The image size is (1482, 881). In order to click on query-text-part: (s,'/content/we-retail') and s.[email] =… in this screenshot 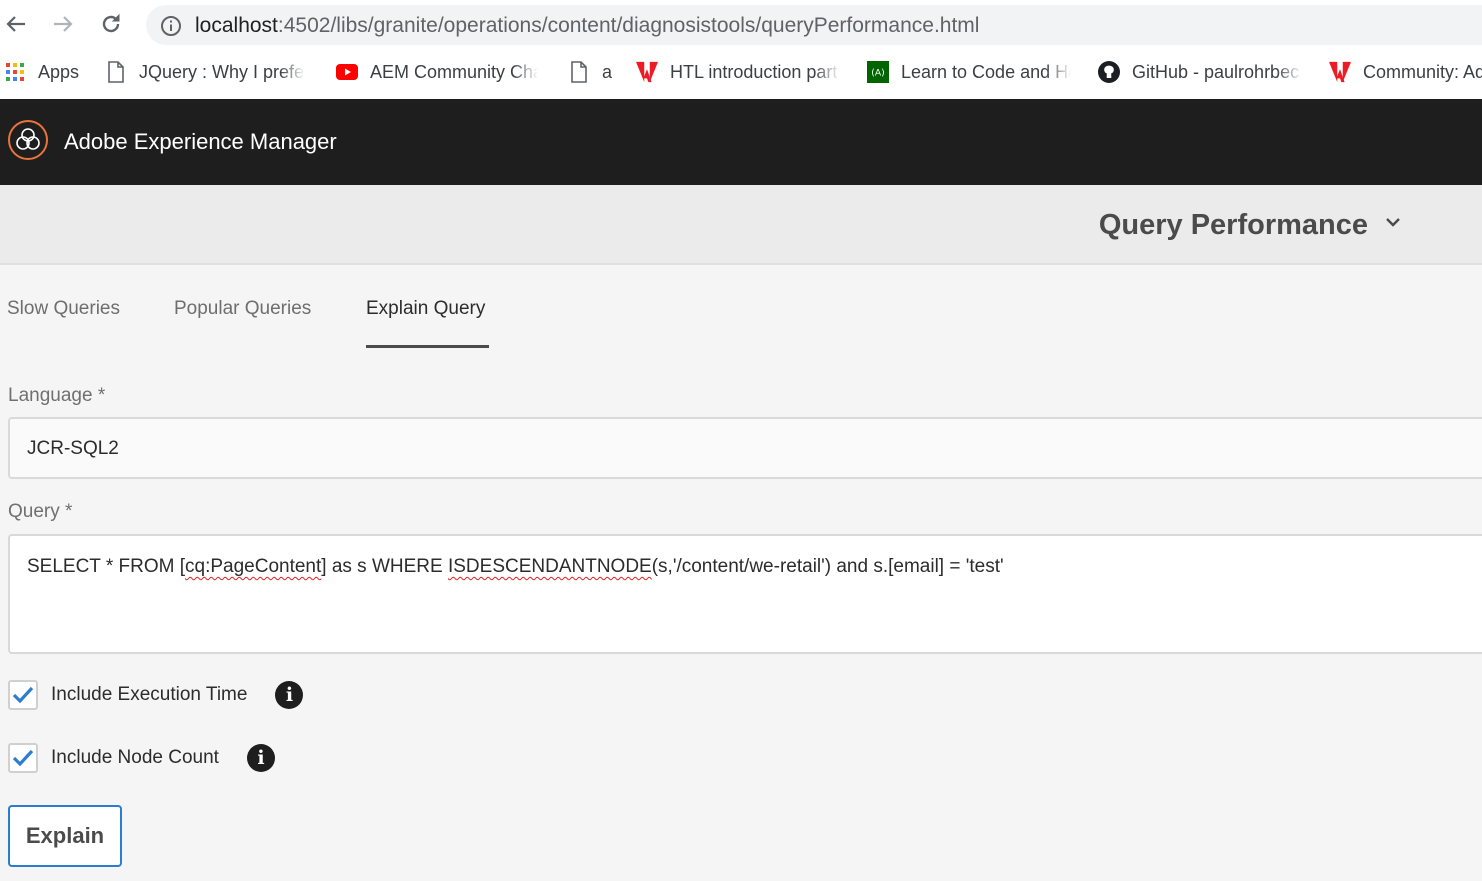, I will do `click(827, 566)`.